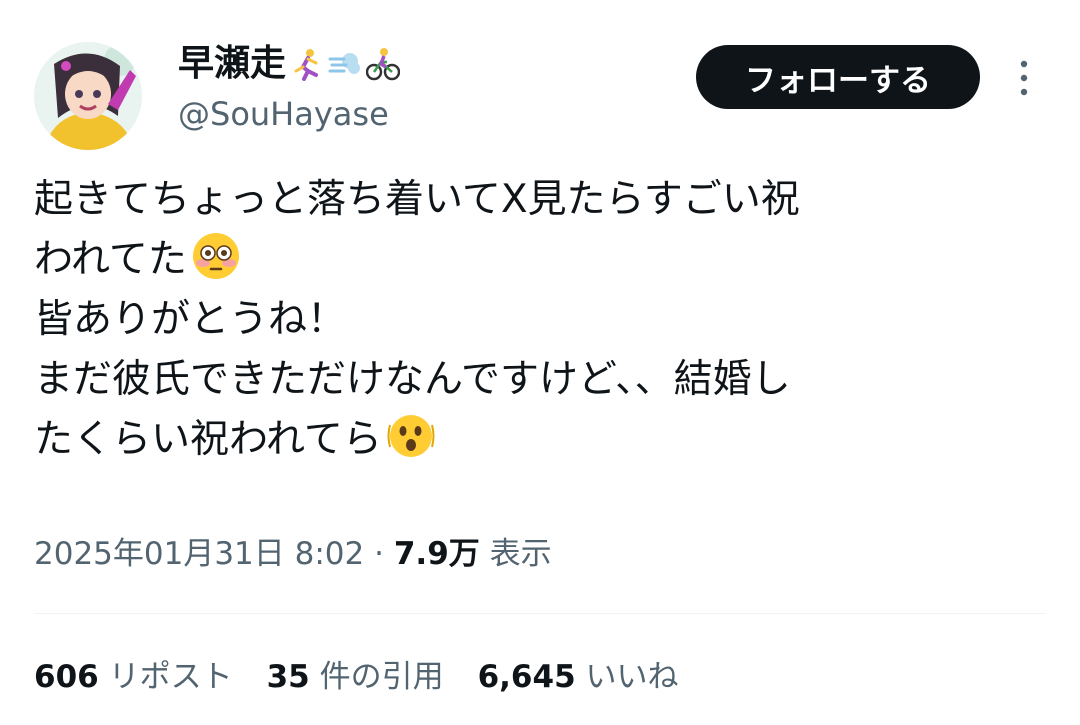  What do you see at coordinates (632, 677) in the screenshot?
I see `likes-label: いいね` at bounding box center [632, 677].